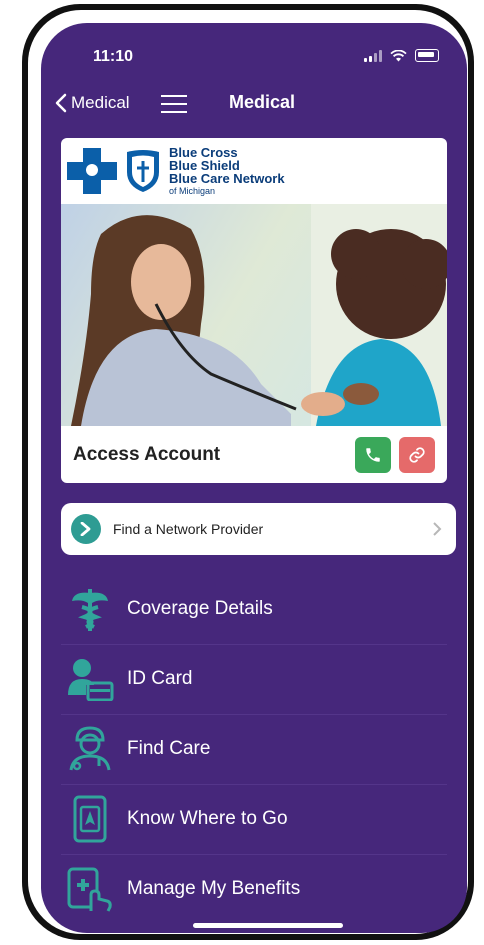 Image resolution: width=484 pixels, height=945 pixels. What do you see at coordinates (373, 55) in the screenshot?
I see `signal-icon` at bounding box center [373, 55].